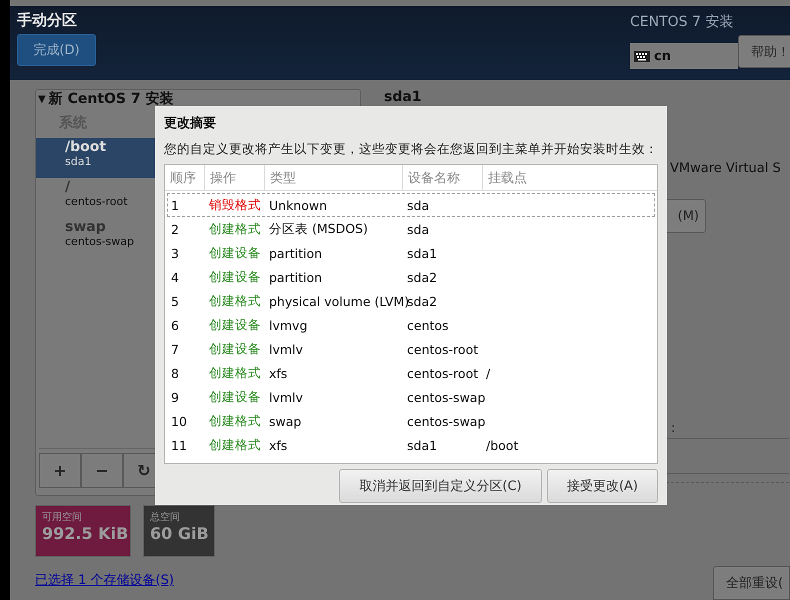 This screenshot has height=600, width=790. I want to click on column-header: 挂载点, so click(570, 177).